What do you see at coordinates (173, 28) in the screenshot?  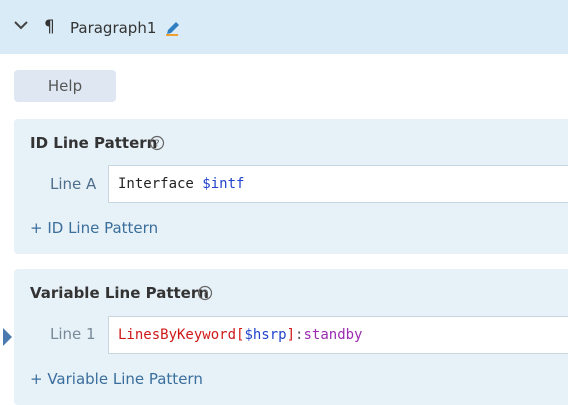 I see `pencil-icon` at bounding box center [173, 28].